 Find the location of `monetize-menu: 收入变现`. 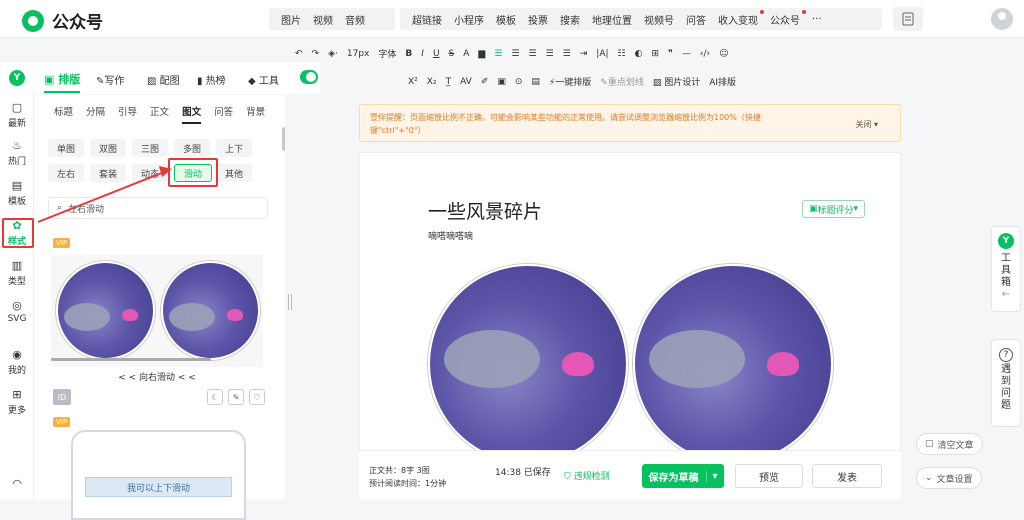

monetize-menu: 收入变现 is located at coordinates (738, 18).